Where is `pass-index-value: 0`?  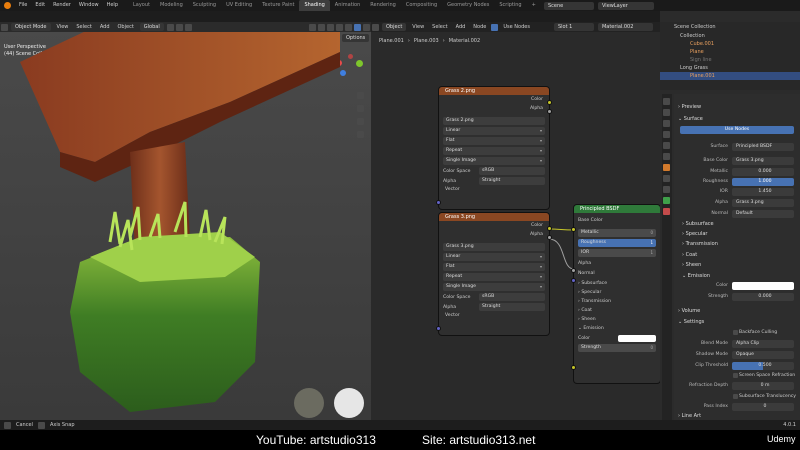
pass-index-value: 0 is located at coordinates (763, 407).